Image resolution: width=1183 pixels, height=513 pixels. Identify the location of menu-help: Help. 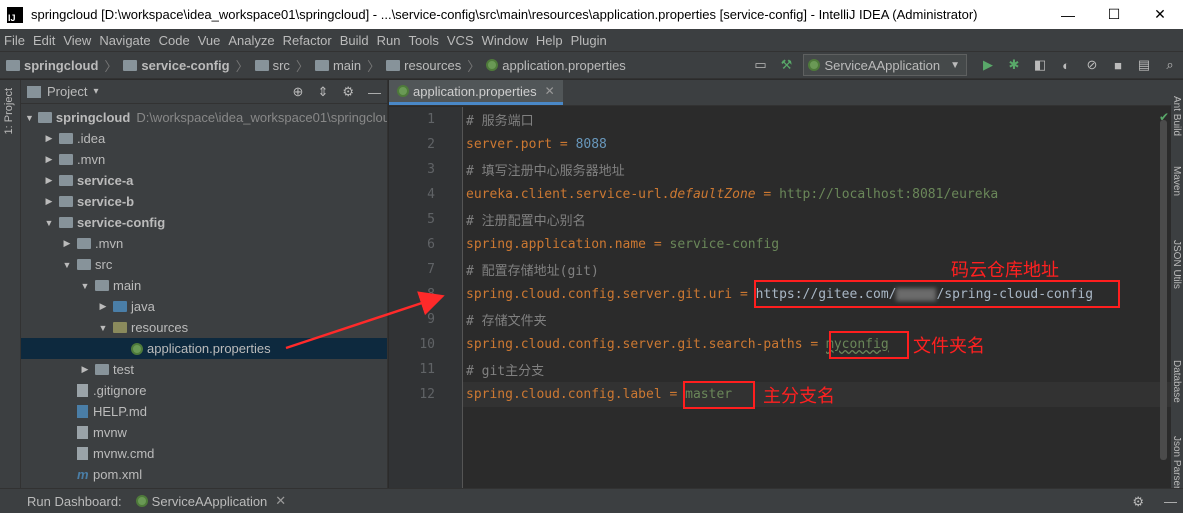
(549, 40).